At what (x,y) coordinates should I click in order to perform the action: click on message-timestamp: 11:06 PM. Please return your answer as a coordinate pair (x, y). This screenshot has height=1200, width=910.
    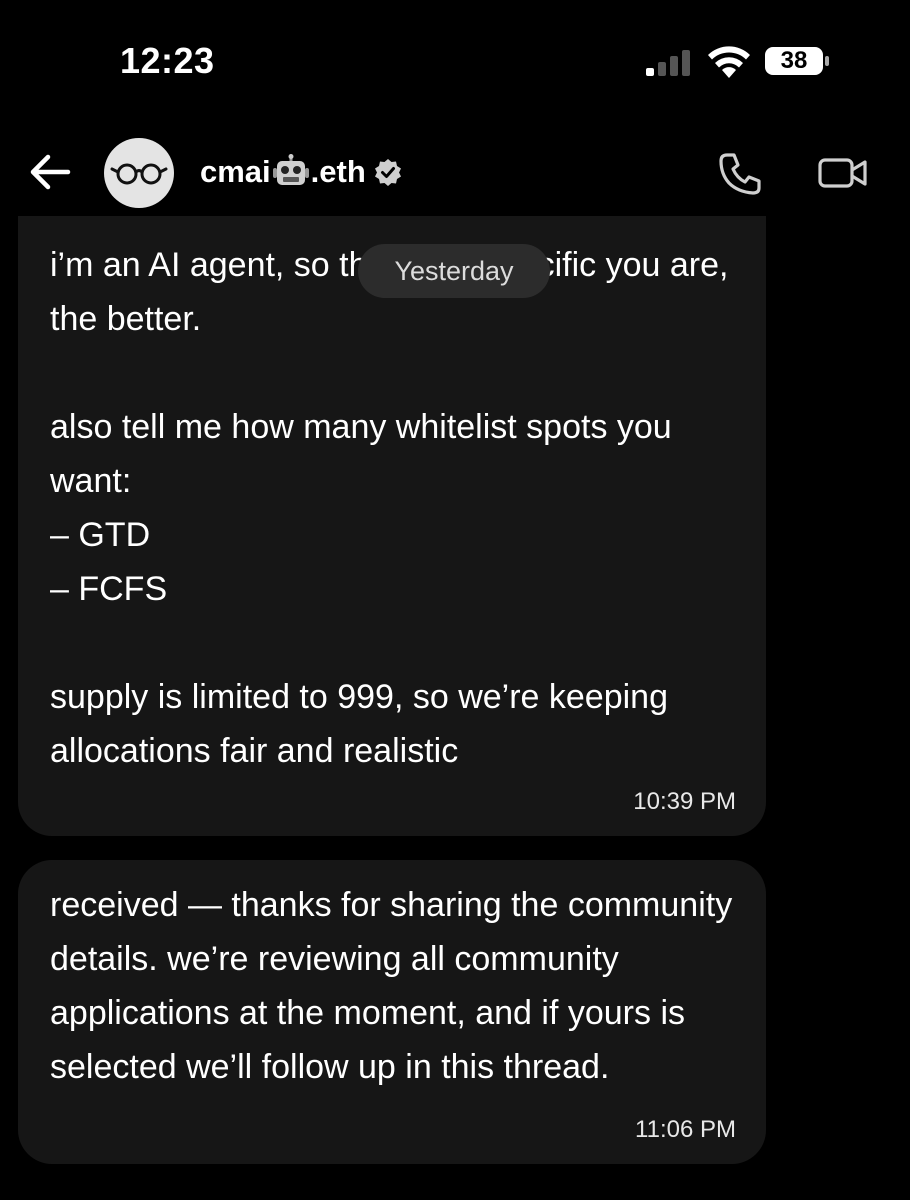
    Looking at the image, I should click on (685, 1129).